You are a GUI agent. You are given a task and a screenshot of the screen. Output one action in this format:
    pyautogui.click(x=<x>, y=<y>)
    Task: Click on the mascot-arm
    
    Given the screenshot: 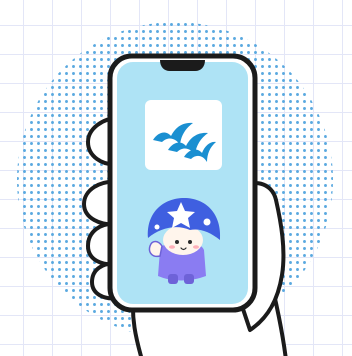 What is the action you would take?
    pyautogui.click(x=155, y=249)
    